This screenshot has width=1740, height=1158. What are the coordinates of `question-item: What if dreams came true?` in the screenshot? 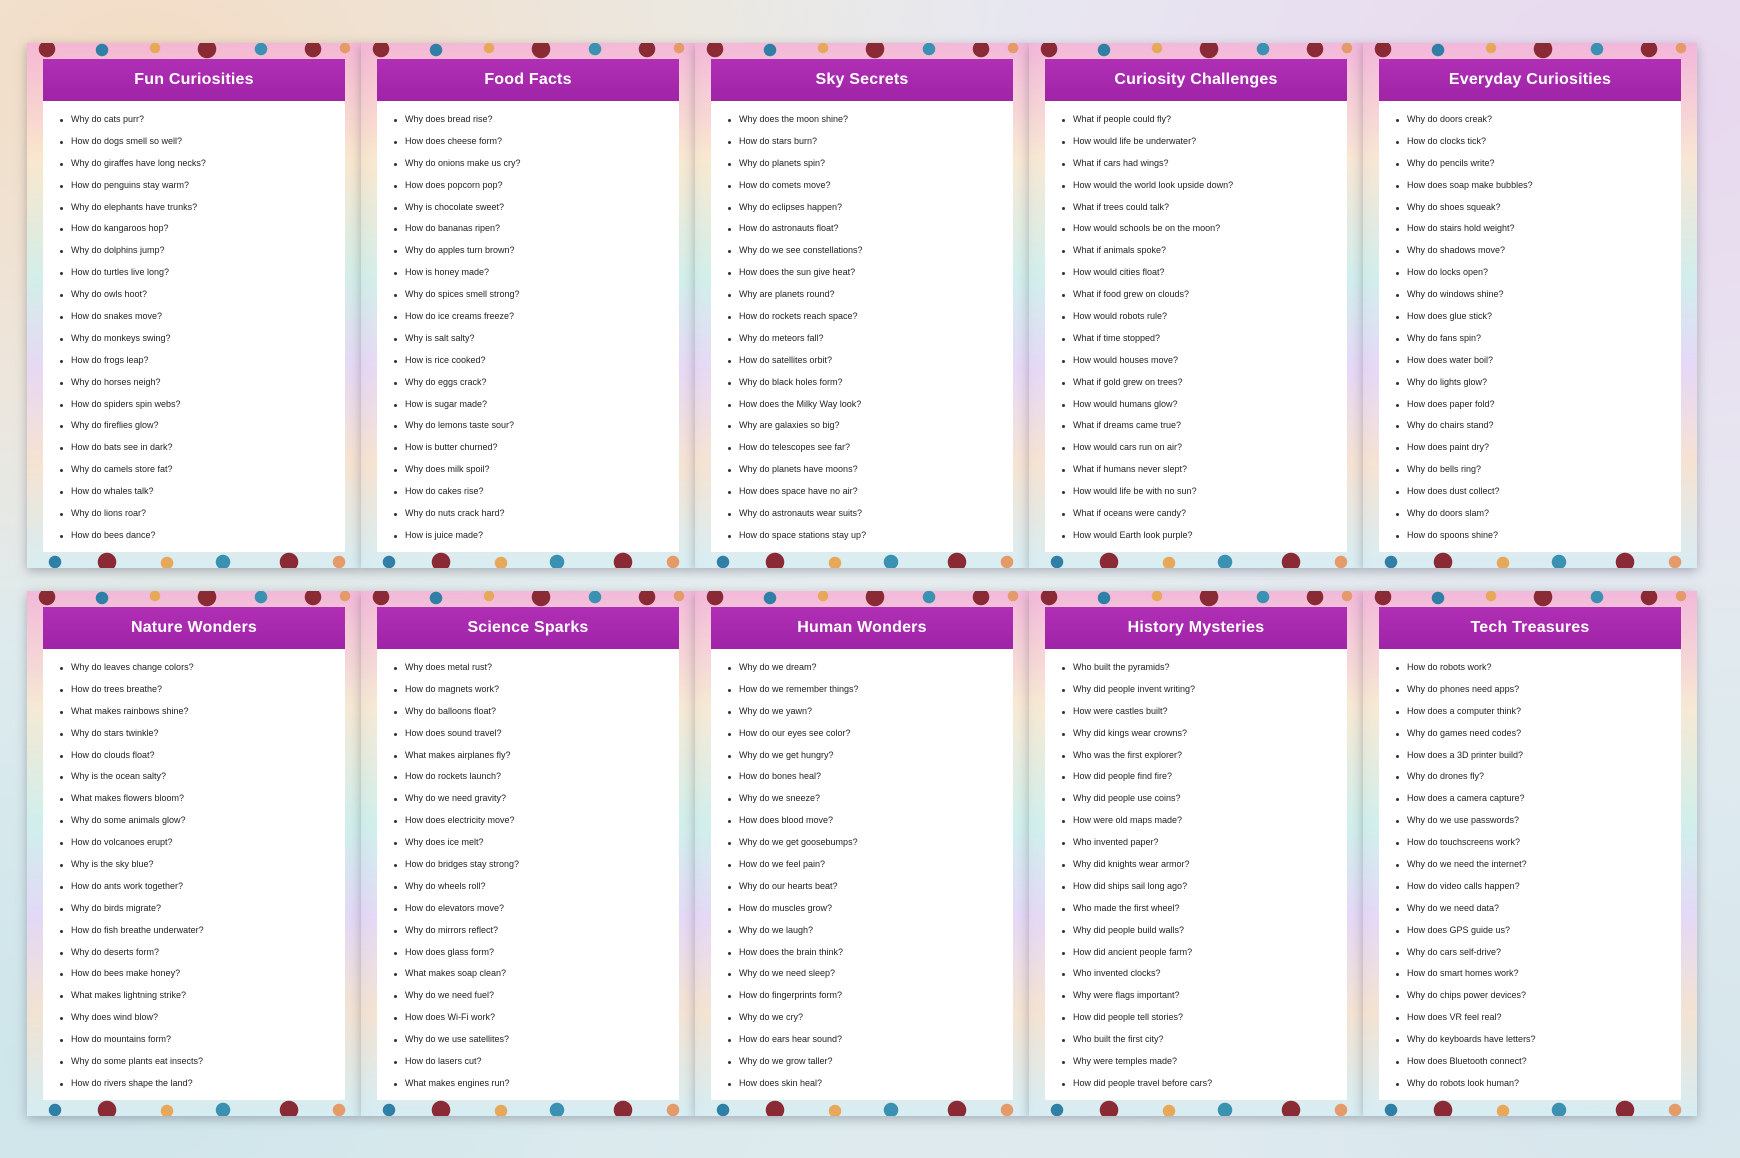 It's located at (1204, 426).